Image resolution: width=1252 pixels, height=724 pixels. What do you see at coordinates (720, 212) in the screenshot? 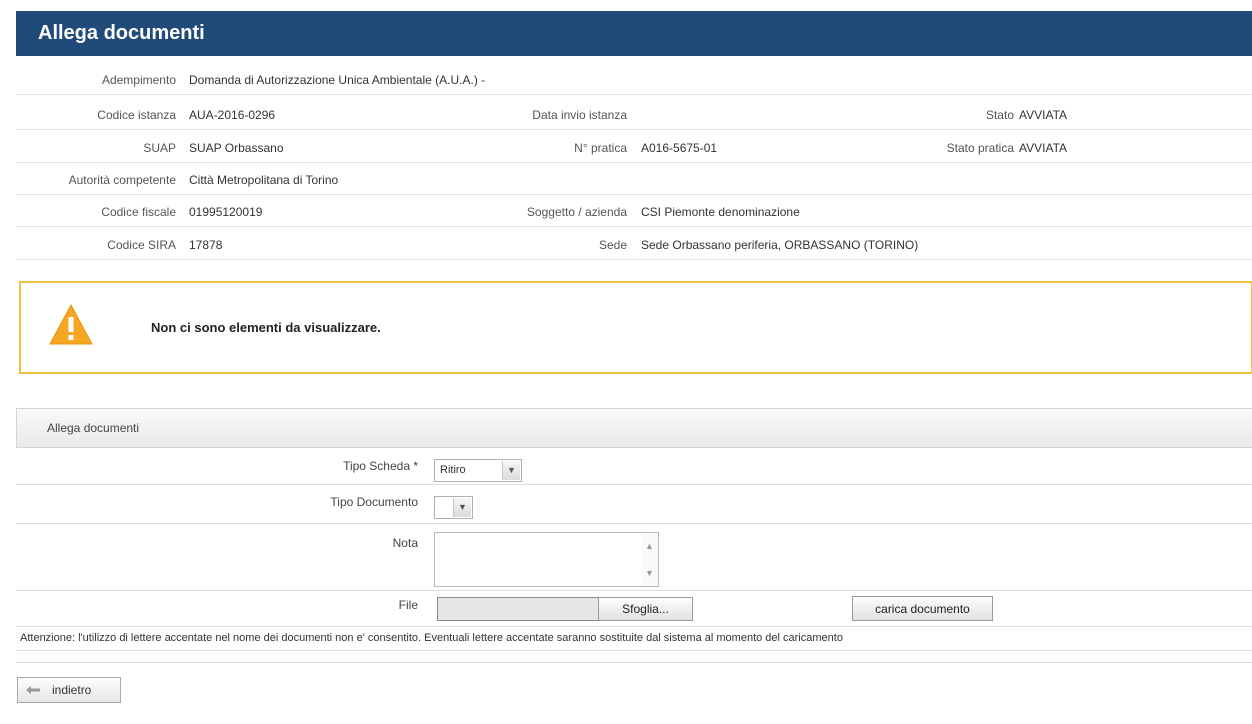
I see `soggetto-value: CSI Piemonte denominazione` at bounding box center [720, 212].